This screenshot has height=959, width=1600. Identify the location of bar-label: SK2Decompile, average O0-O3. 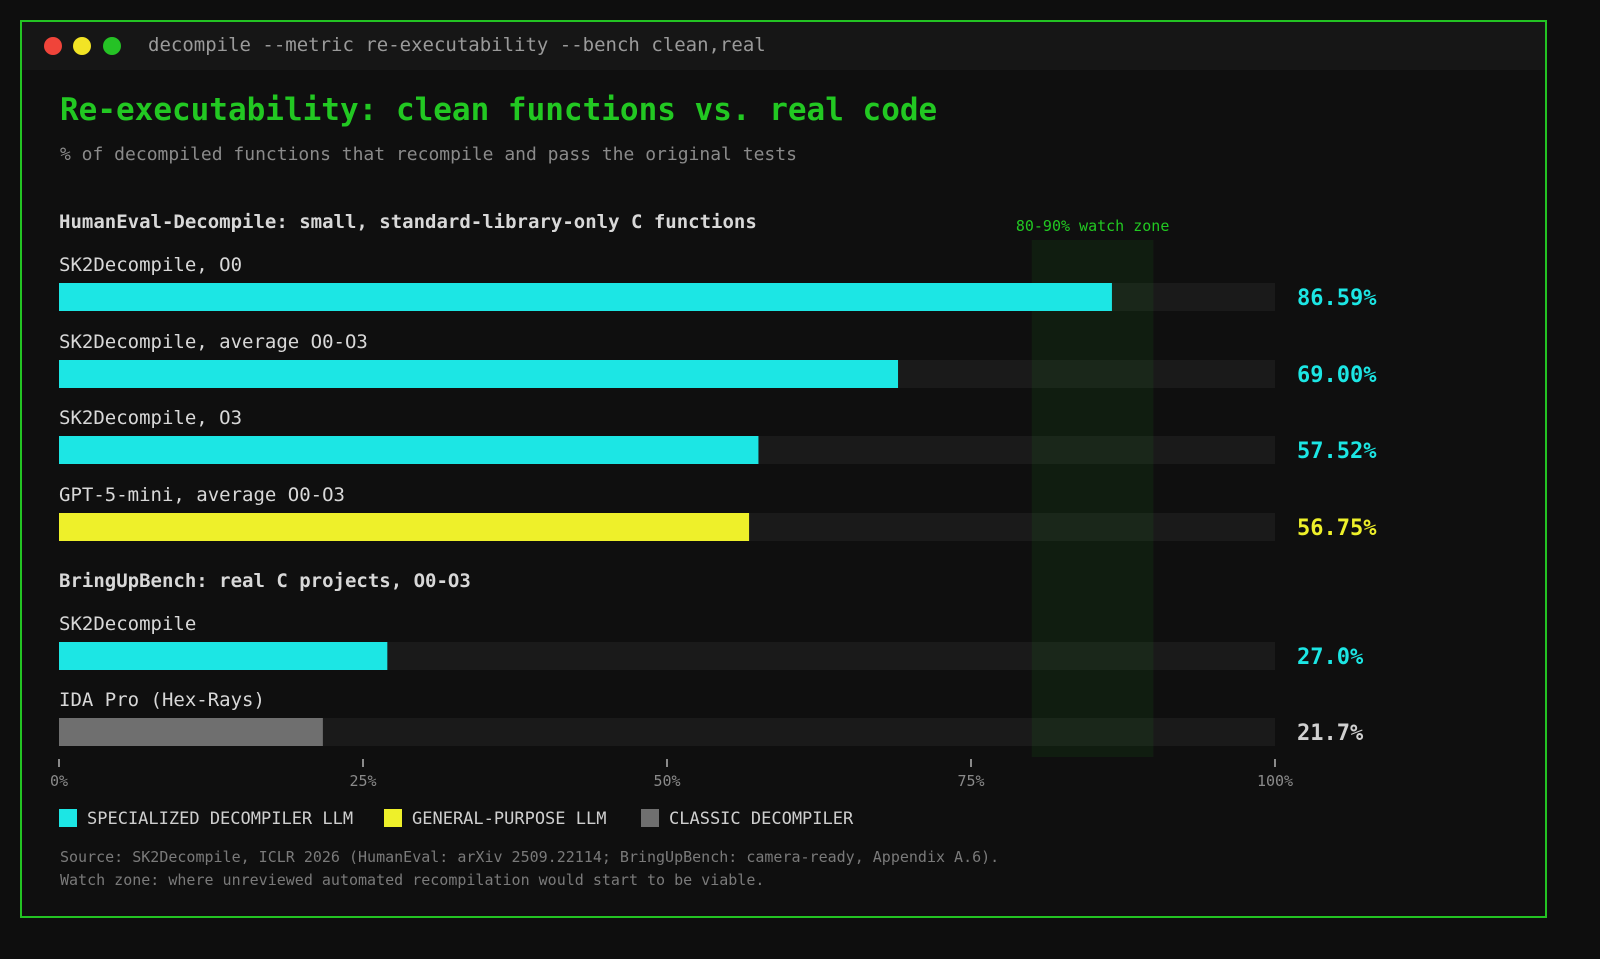
(213, 342).